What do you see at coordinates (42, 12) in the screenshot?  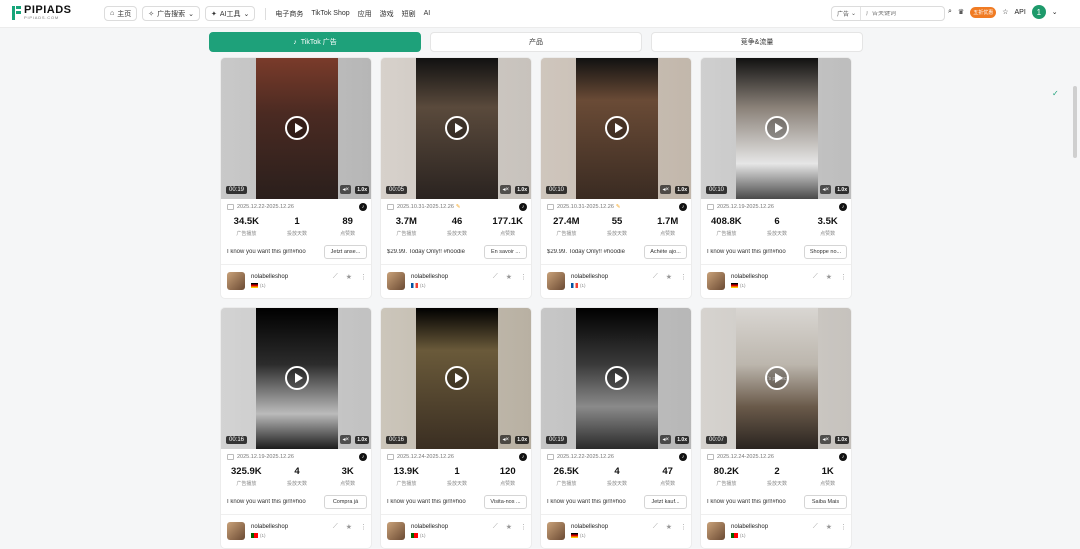 I see `pipiads-logo: PIPIADS PIPIADS.COM` at bounding box center [42, 12].